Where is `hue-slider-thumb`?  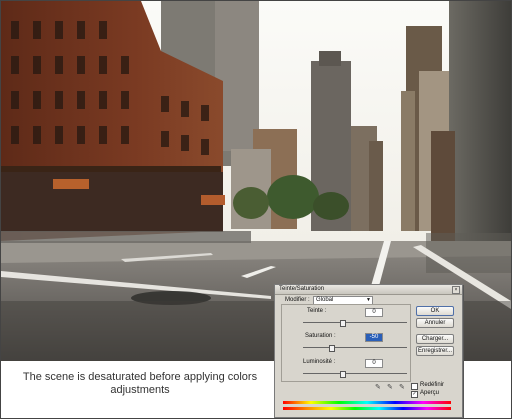 hue-slider-thumb is located at coordinates (343, 323).